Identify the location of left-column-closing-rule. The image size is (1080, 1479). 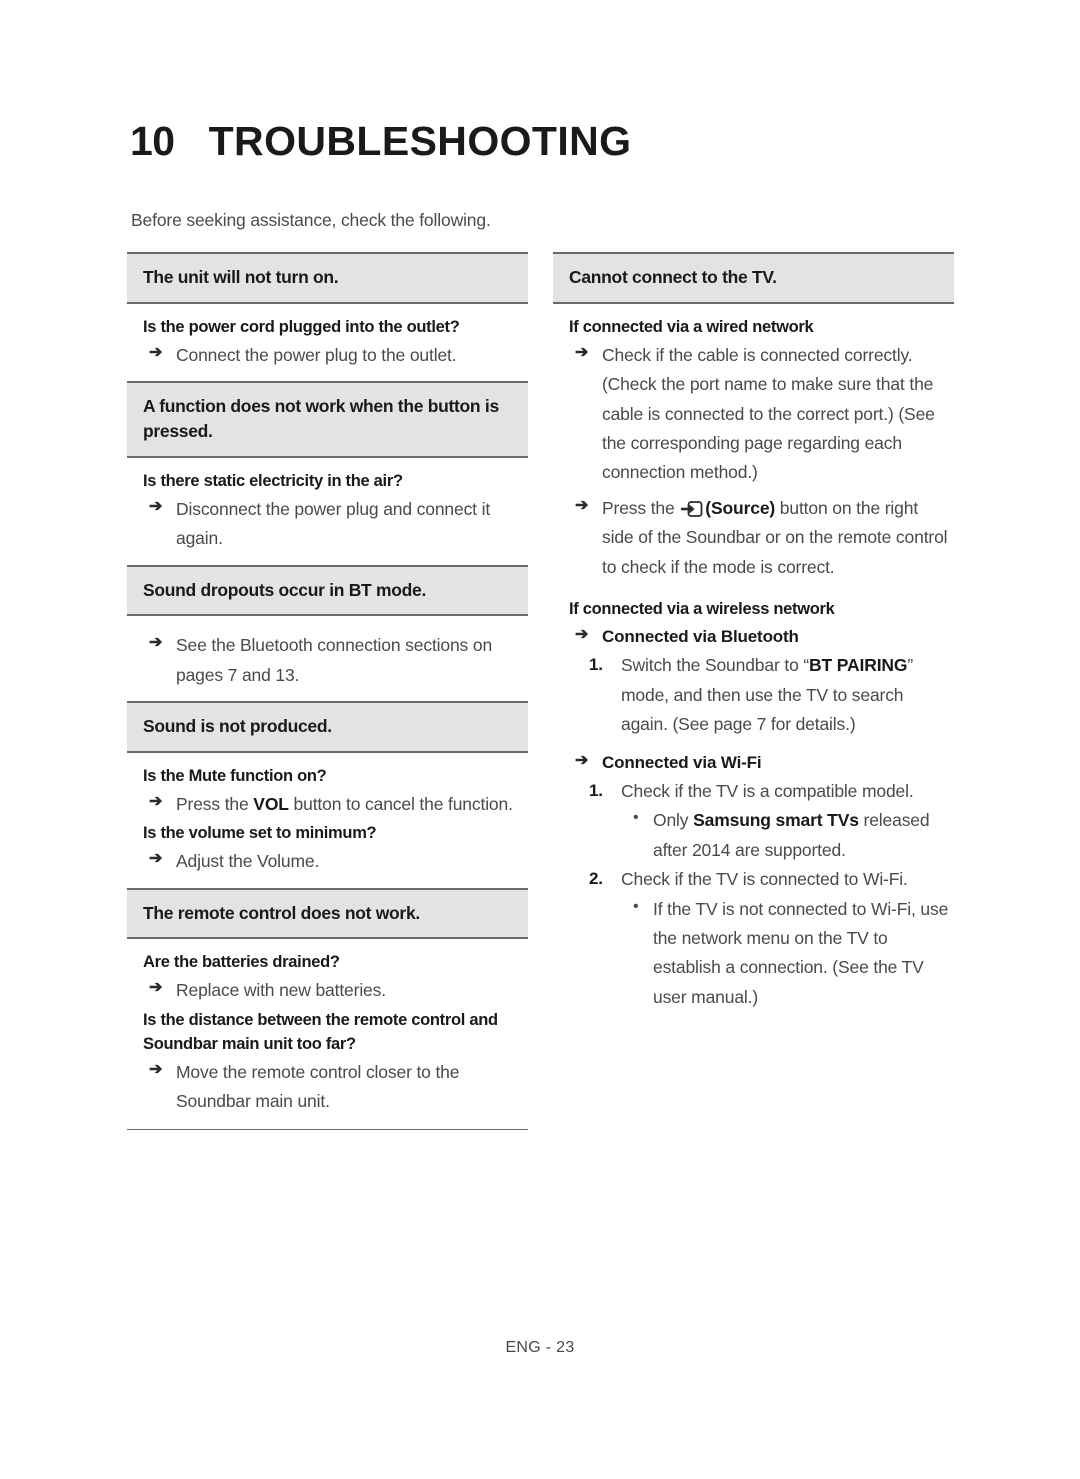
(327, 1130).